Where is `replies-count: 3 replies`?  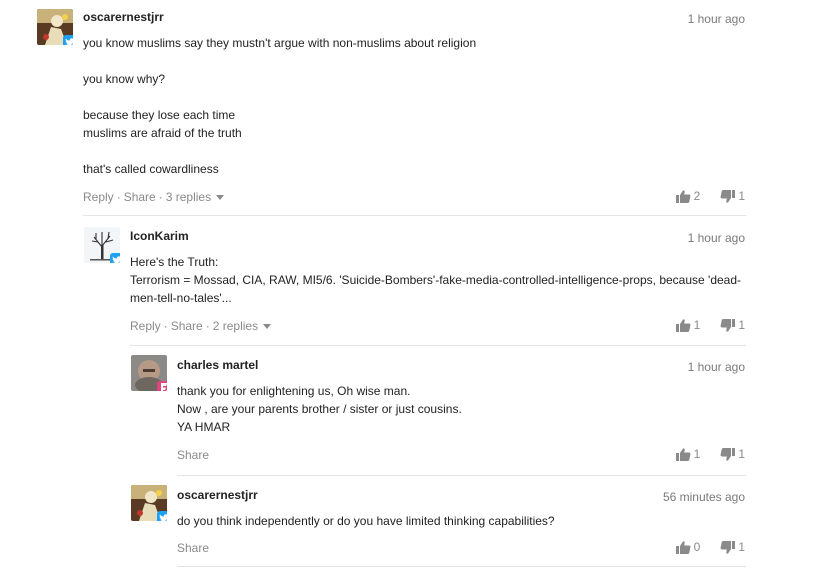 replies-count: 3 replies is located at coordinates (188, 197).